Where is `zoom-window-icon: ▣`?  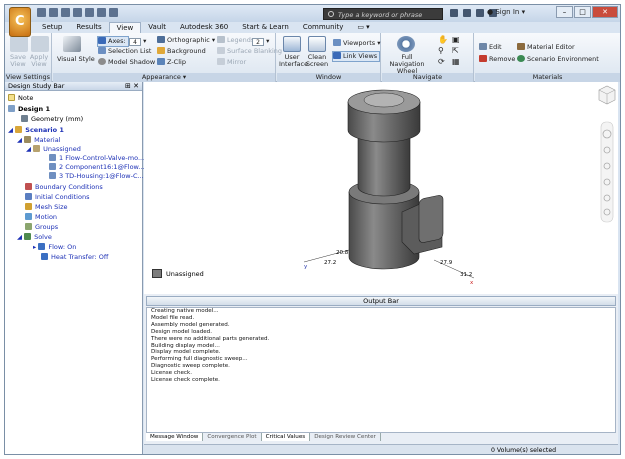
zoom-window-icon: ▣ is located at coordinates (456, 39).